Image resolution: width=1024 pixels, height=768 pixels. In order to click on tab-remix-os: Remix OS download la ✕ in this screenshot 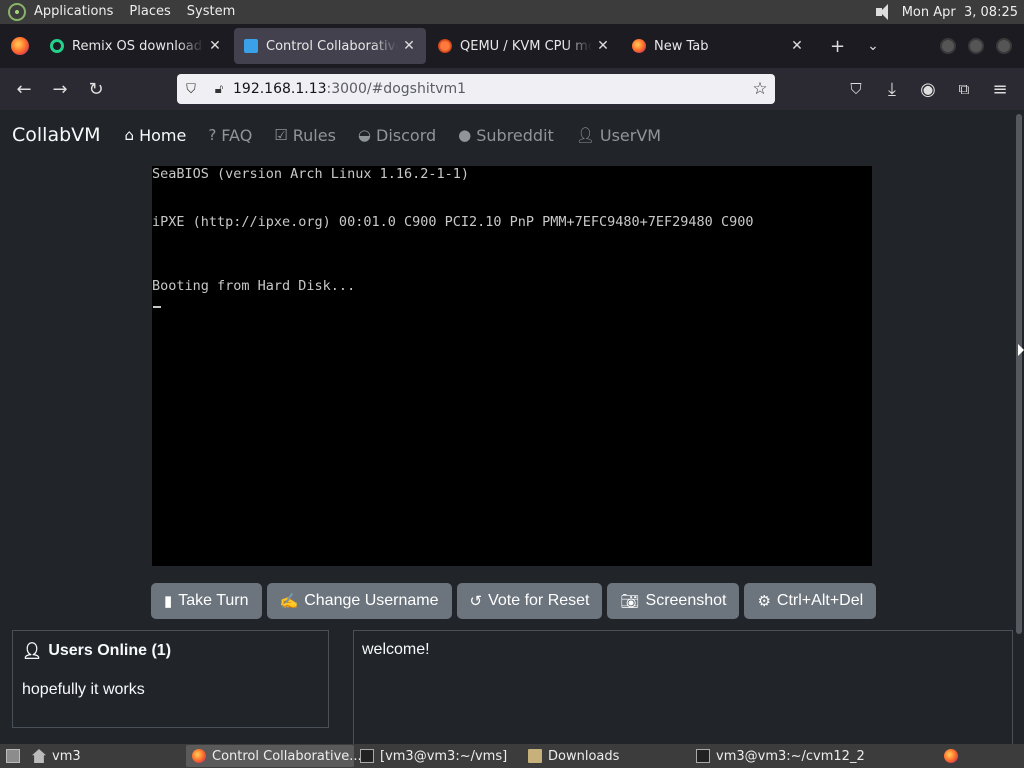, I will do `click(136, 46)`.